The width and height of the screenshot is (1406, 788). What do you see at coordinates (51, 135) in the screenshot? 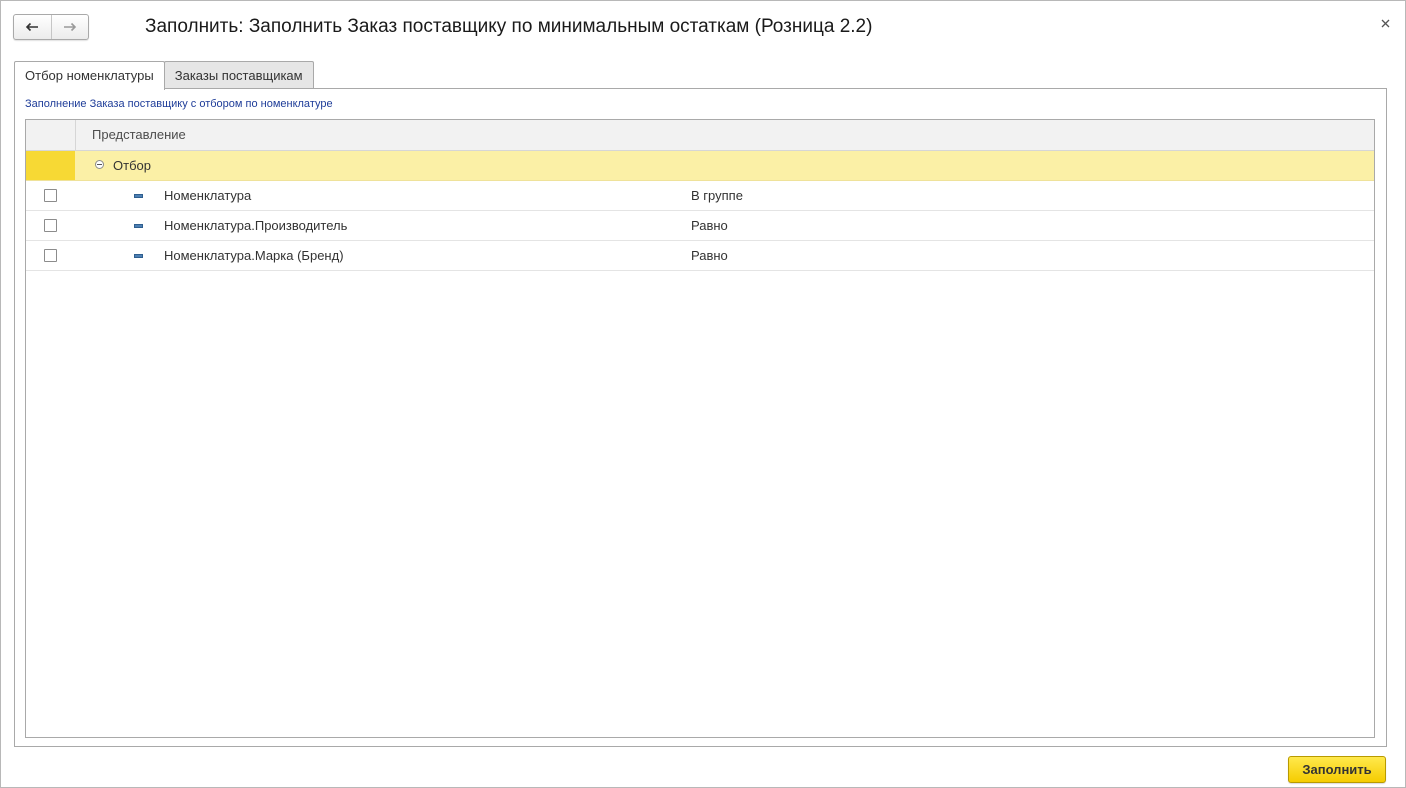
I see `header-check-column` at bounding box center [51, 135].